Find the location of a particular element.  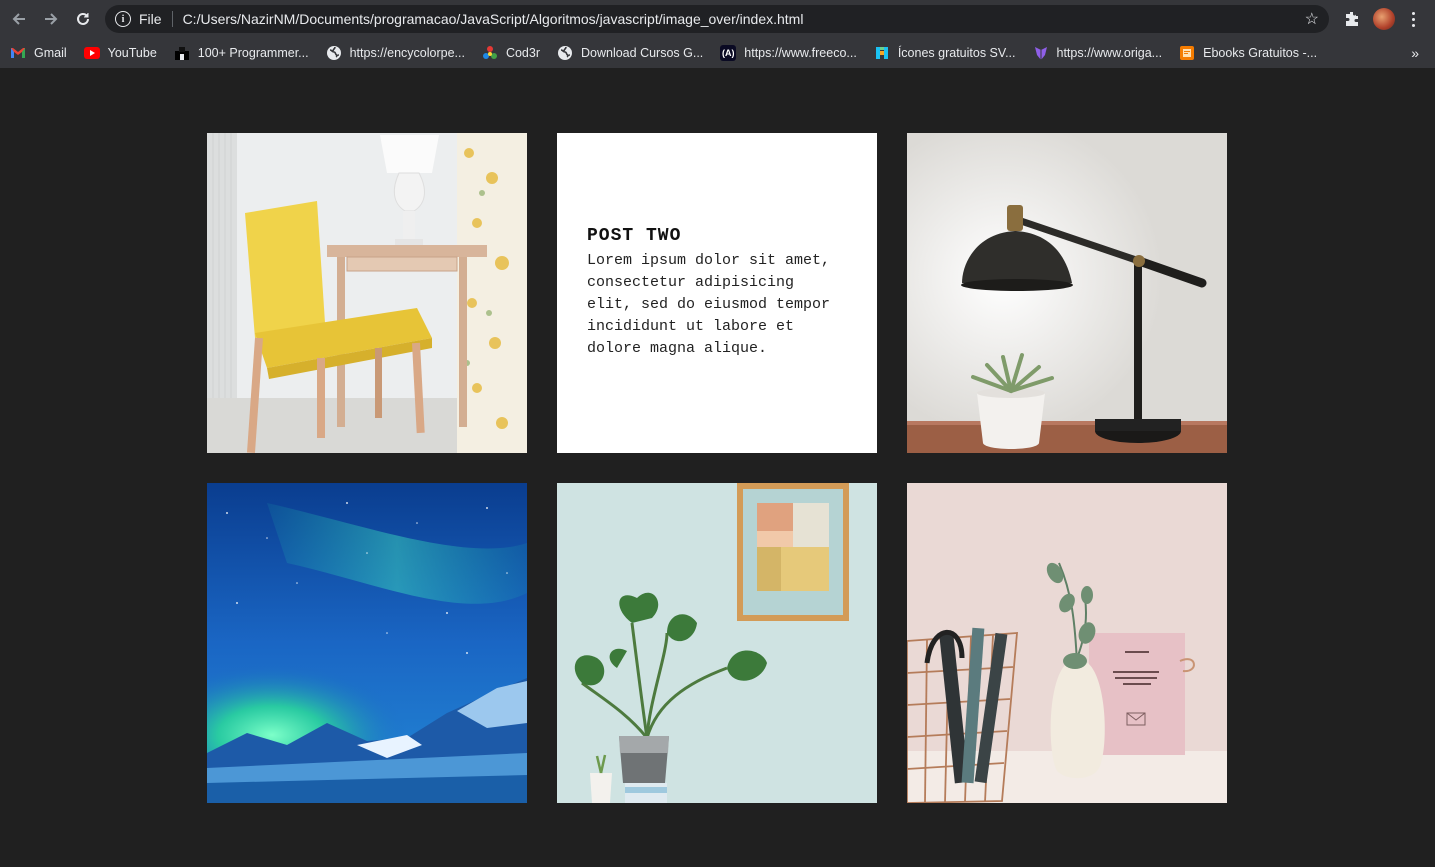

cod3r-icon is located at coordinates (490, 53).